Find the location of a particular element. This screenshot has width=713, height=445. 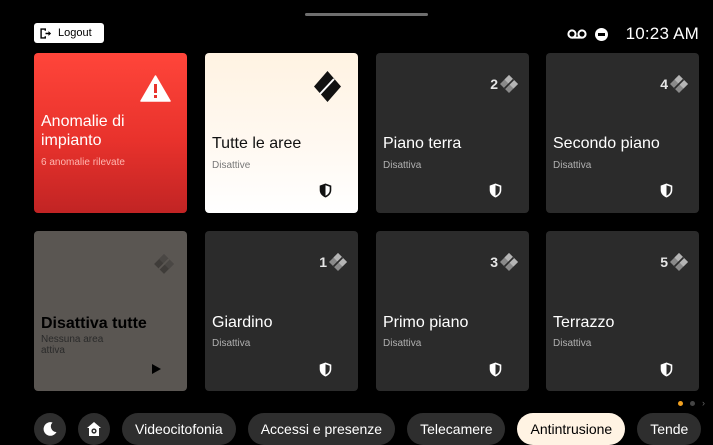

page-indicator: › is located at coordinates (691, 403).